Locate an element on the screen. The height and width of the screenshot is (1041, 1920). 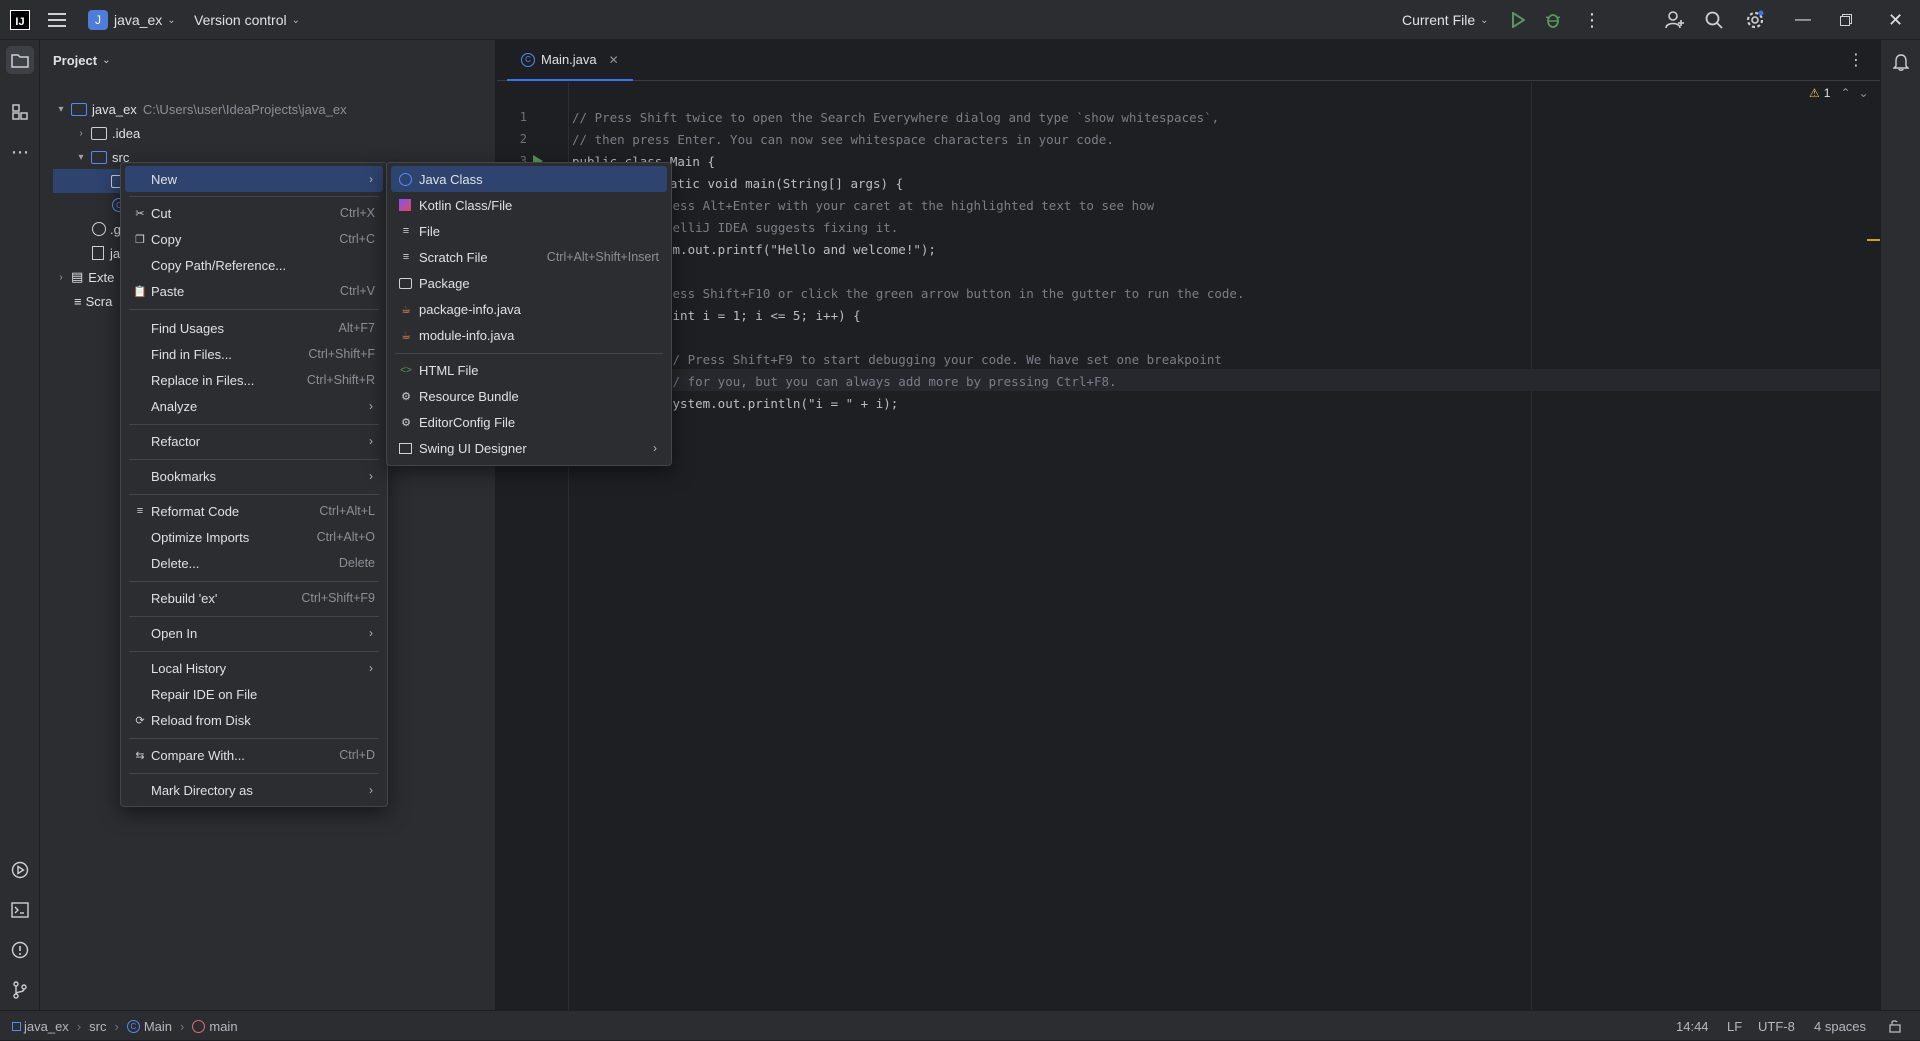
code-line: em.out.printf("Hello and welcome!"); is located at coordinates (800, 249).